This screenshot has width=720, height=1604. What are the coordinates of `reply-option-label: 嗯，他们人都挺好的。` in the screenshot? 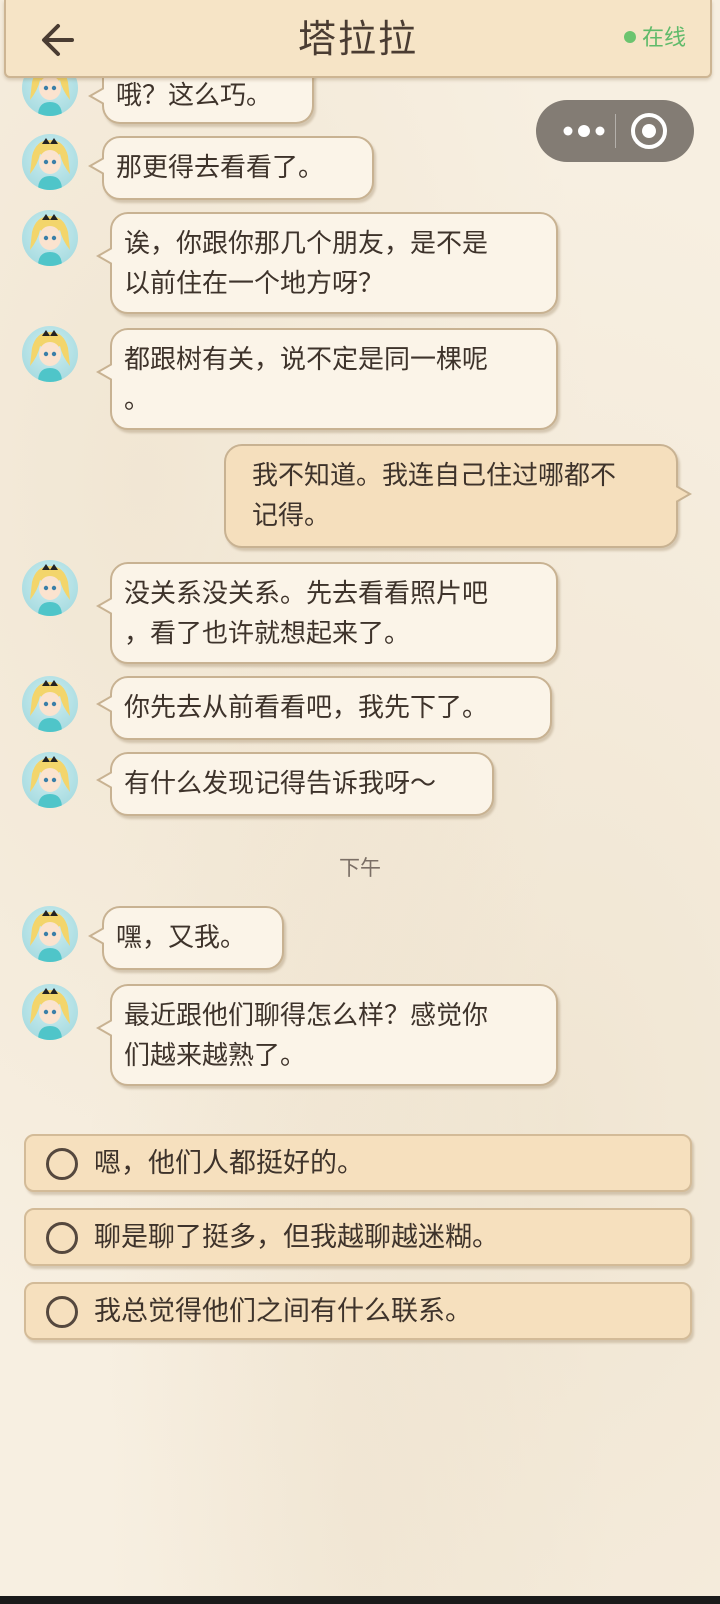 It's located at (229, 1163).